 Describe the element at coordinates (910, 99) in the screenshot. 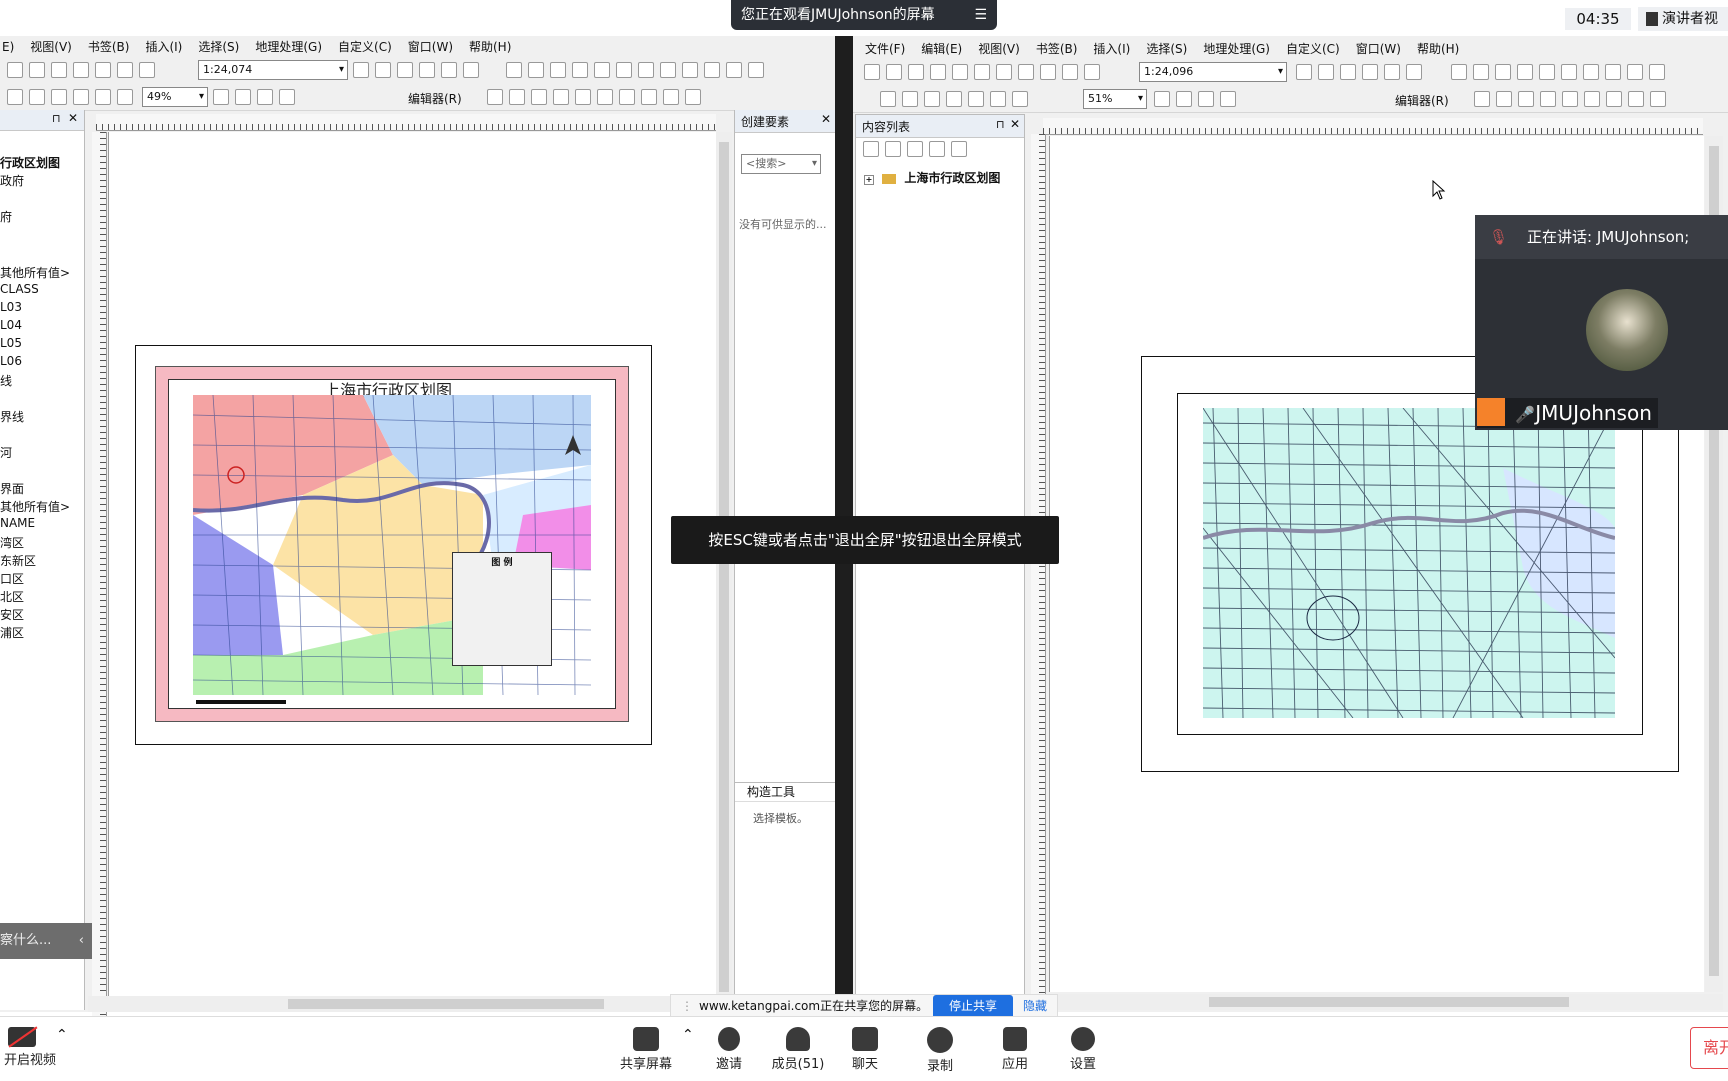

I see `layout-zoom-out-icon` at that location.